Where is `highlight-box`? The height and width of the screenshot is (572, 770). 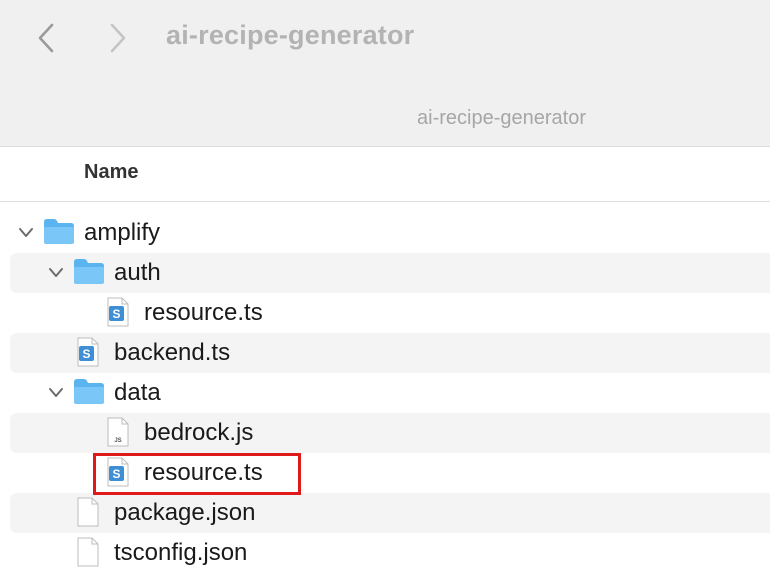
highlight-box is located at coordinates (197, 474).